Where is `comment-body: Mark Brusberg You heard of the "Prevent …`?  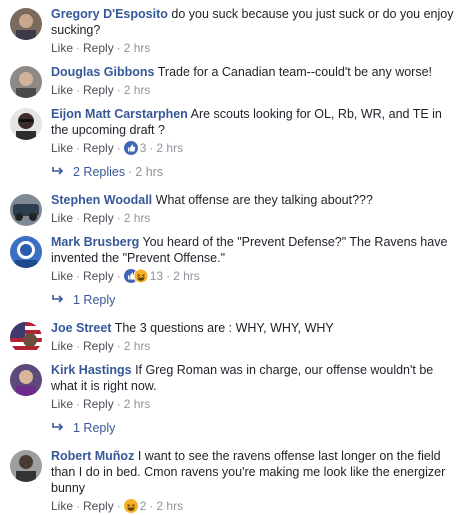 comment-body: Mark Brusberg You heard of the "Prevent … is located at coordinates (253, 250).